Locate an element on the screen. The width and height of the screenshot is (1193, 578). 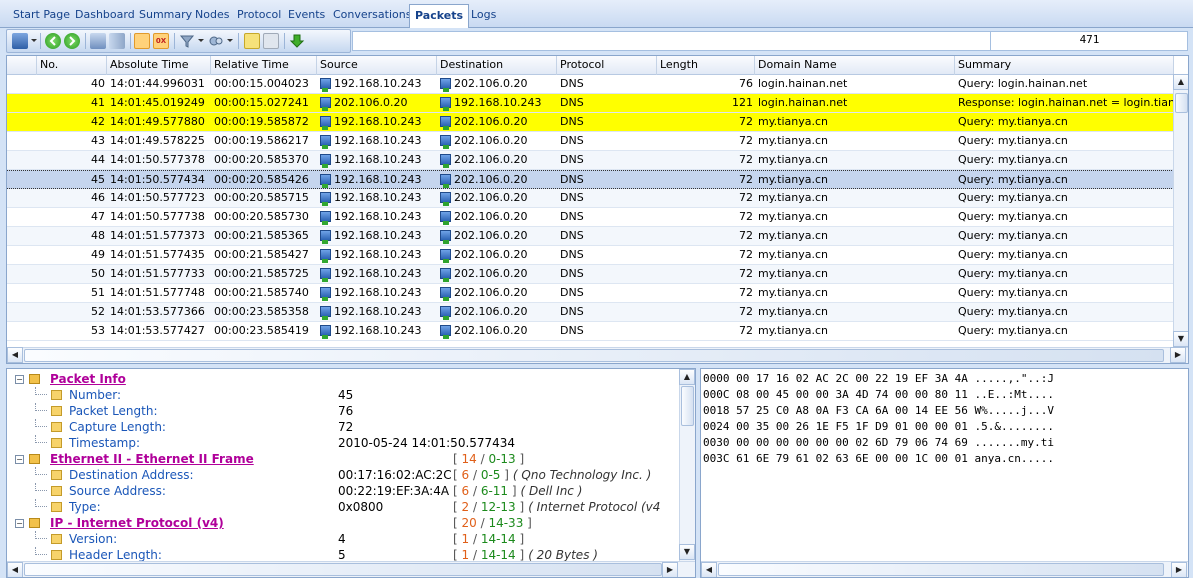
column-header-relative-time: Relative Time is located at coordinates (264, 65).